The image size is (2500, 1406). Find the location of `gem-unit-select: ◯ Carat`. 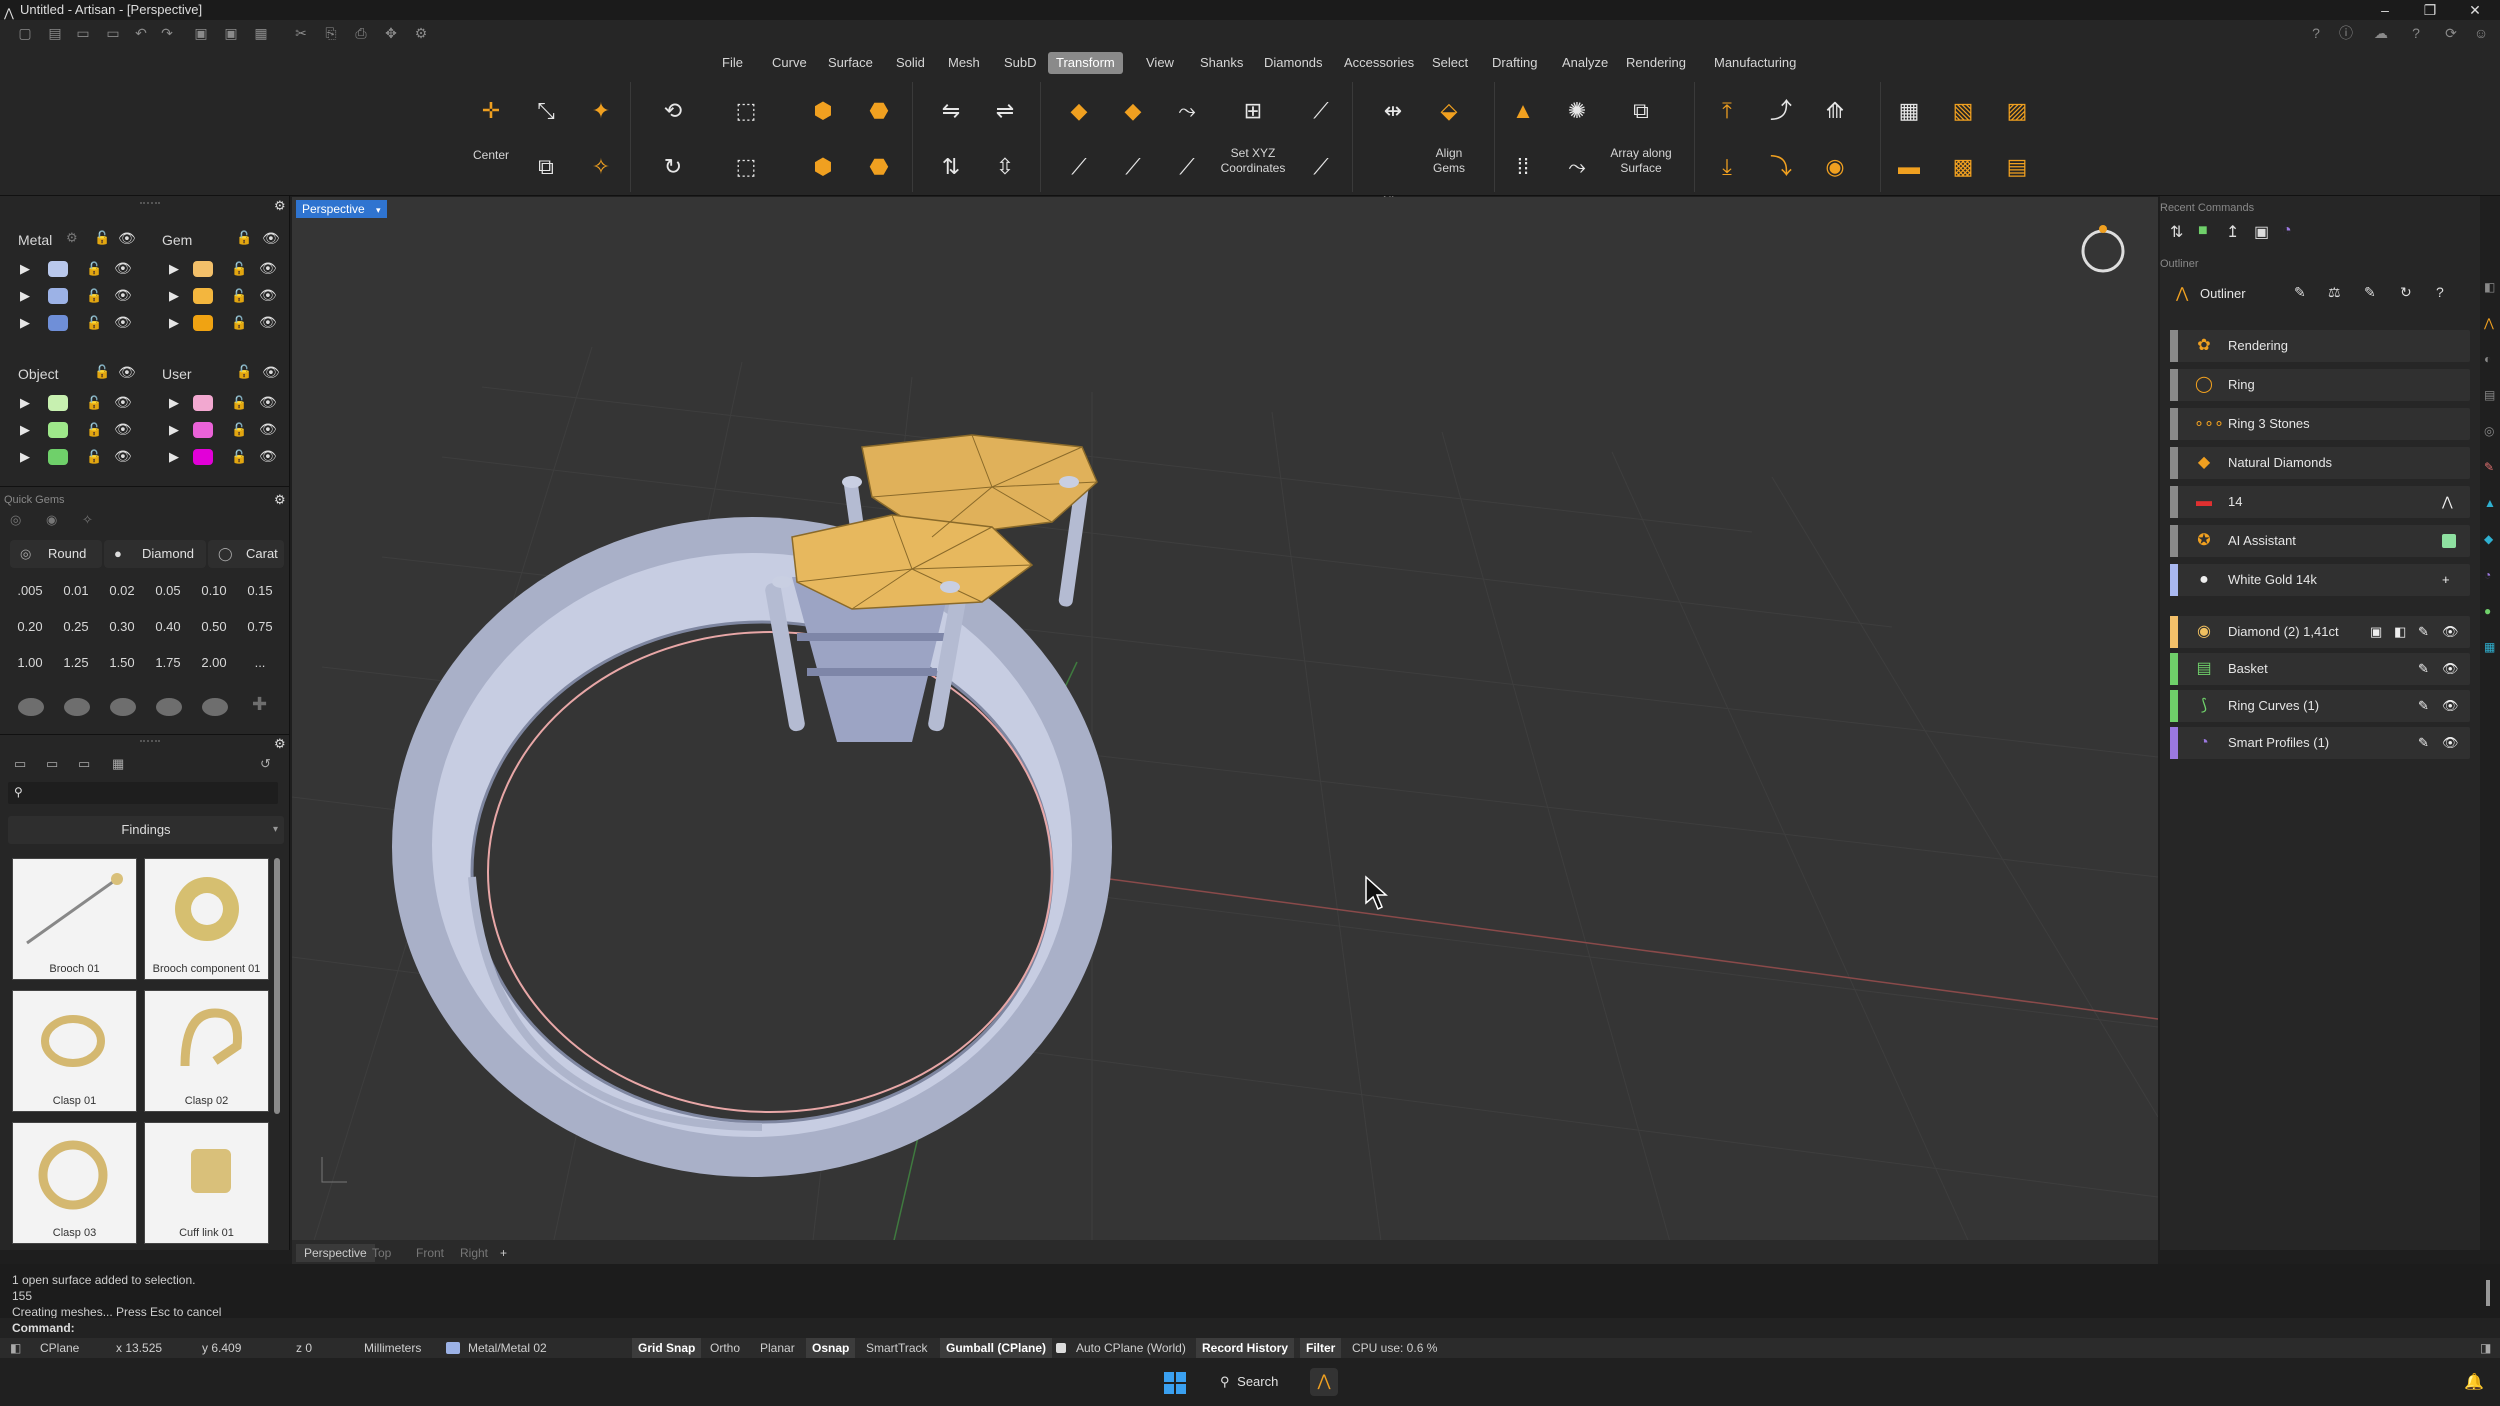

gem-unit-select: ◯ Carat is located at coordinates (246, 554).